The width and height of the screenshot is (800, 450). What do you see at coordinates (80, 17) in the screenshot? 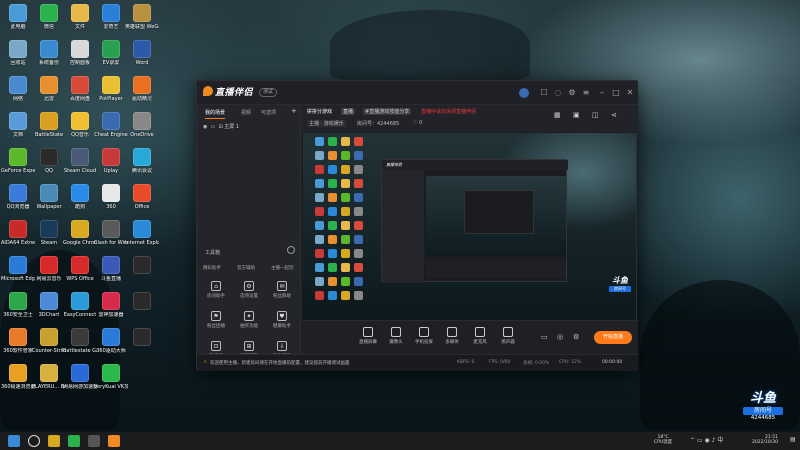
I see `desktop-icon: 文件` at bounding box center [80, 17].